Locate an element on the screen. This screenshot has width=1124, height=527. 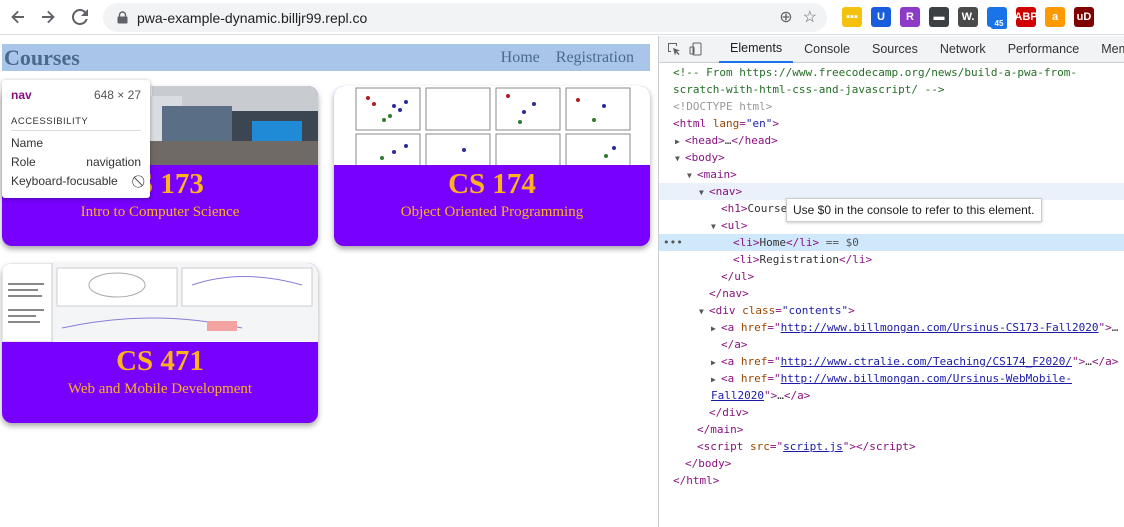
nav-link-registration: Registration is located at coordinates (595, 58).